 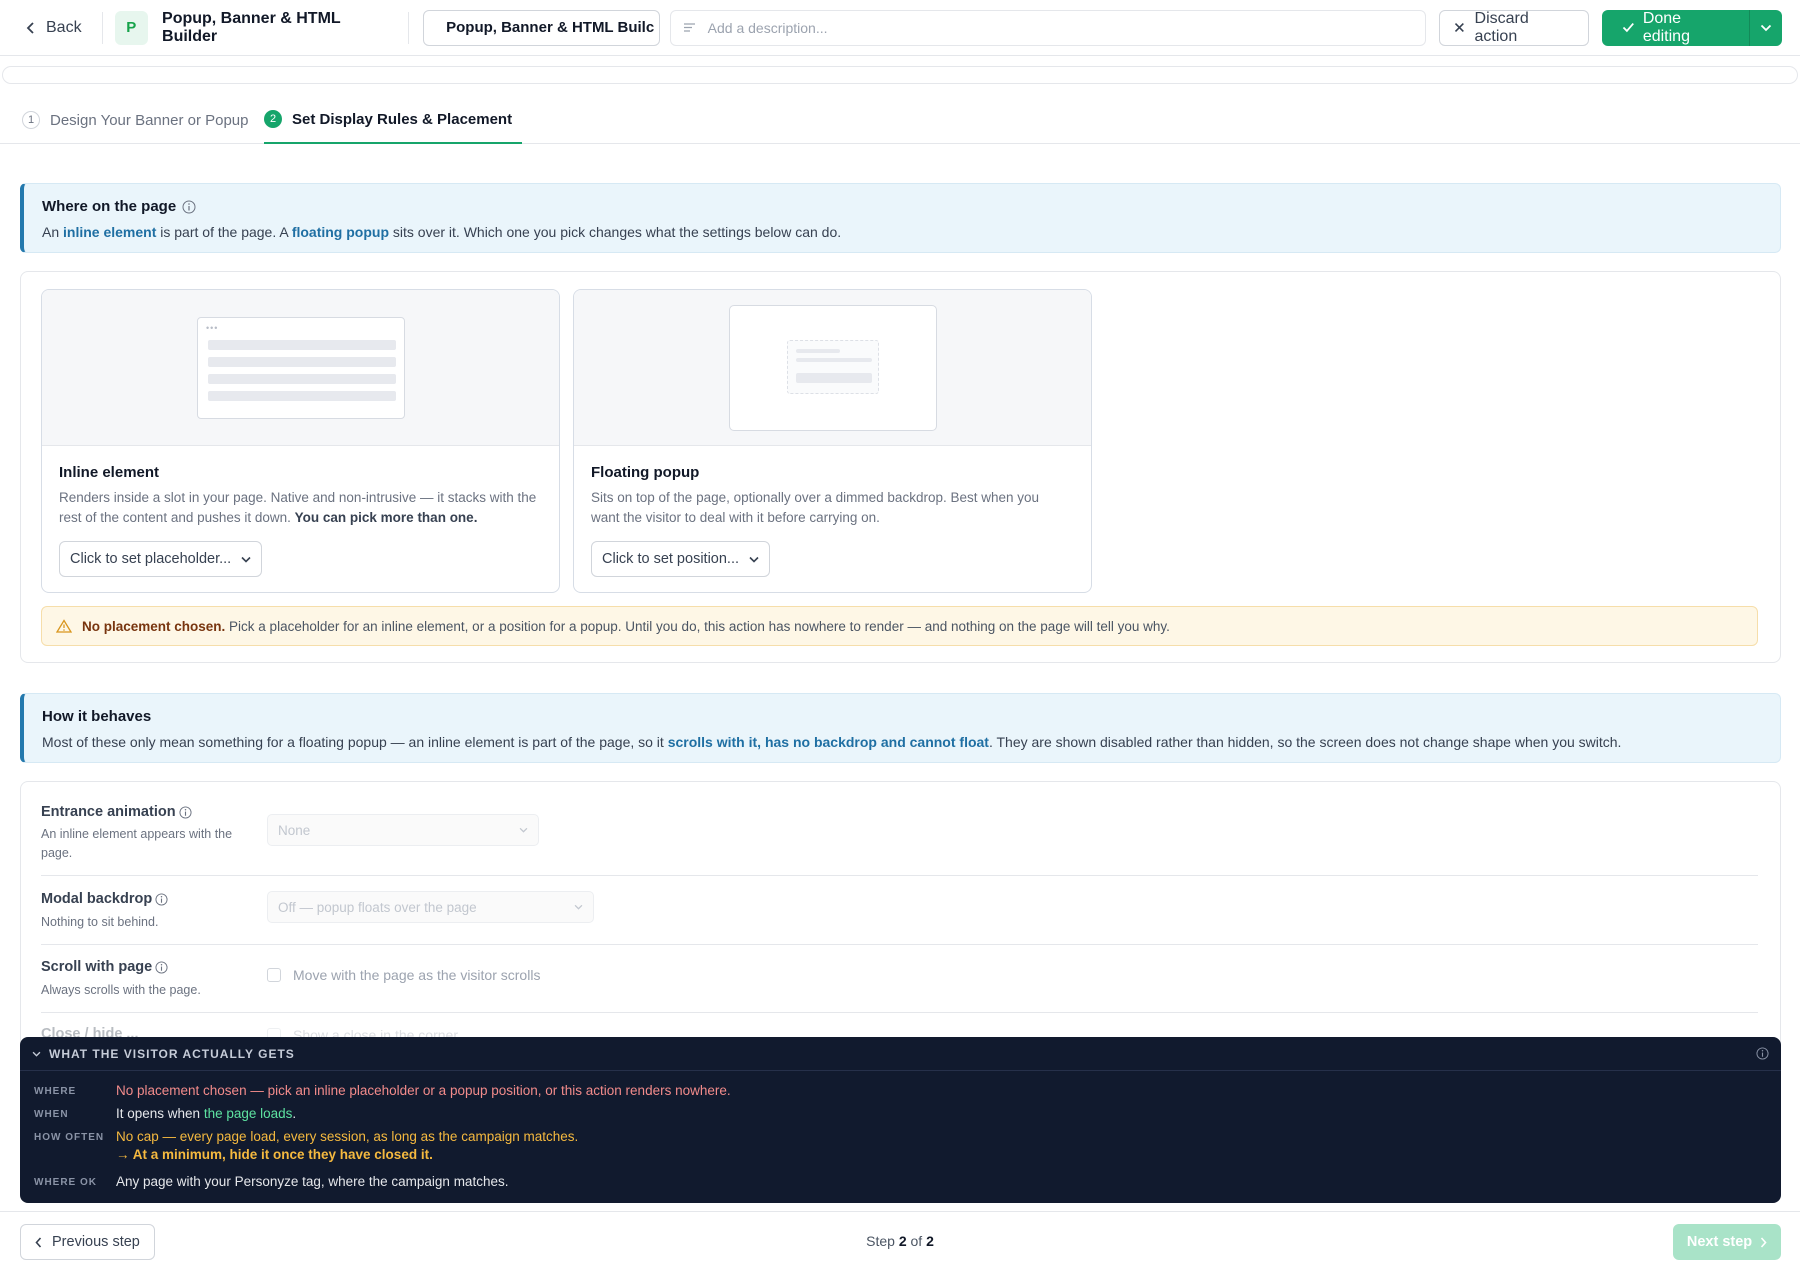 I want to click on total-steps: 2, so click(x=930, y=1241).